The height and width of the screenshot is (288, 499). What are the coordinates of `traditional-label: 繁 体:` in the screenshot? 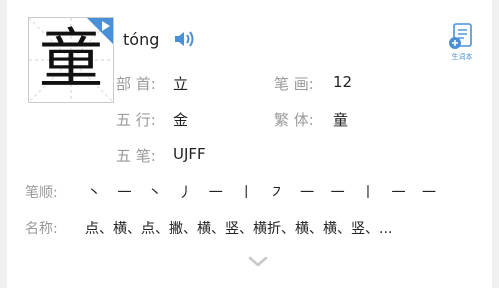 It's located at (294, 120).